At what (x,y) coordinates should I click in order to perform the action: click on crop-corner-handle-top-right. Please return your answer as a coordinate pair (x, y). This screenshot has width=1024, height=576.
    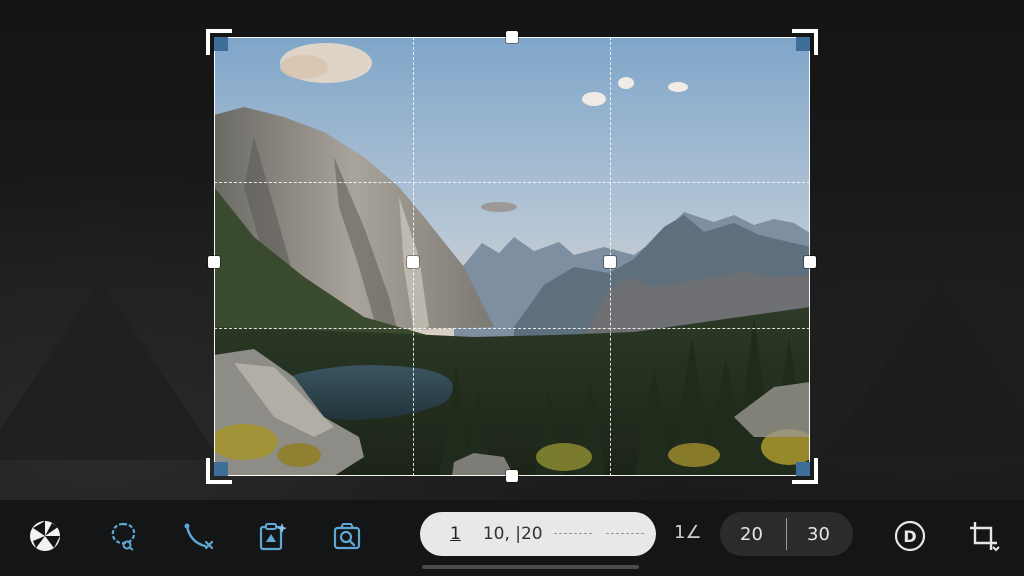
    Looking at the image, I should click on (805, 42).